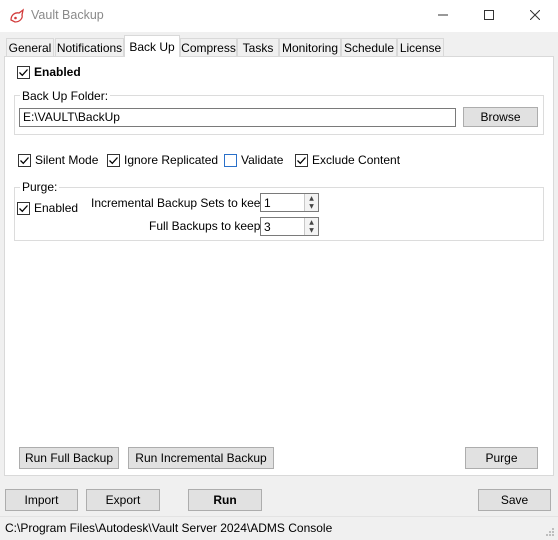  What do you see at coordinates (258, 47) in the screenshot?
I see `tab-tasks: Tasks` at bounding box center [258, 47].